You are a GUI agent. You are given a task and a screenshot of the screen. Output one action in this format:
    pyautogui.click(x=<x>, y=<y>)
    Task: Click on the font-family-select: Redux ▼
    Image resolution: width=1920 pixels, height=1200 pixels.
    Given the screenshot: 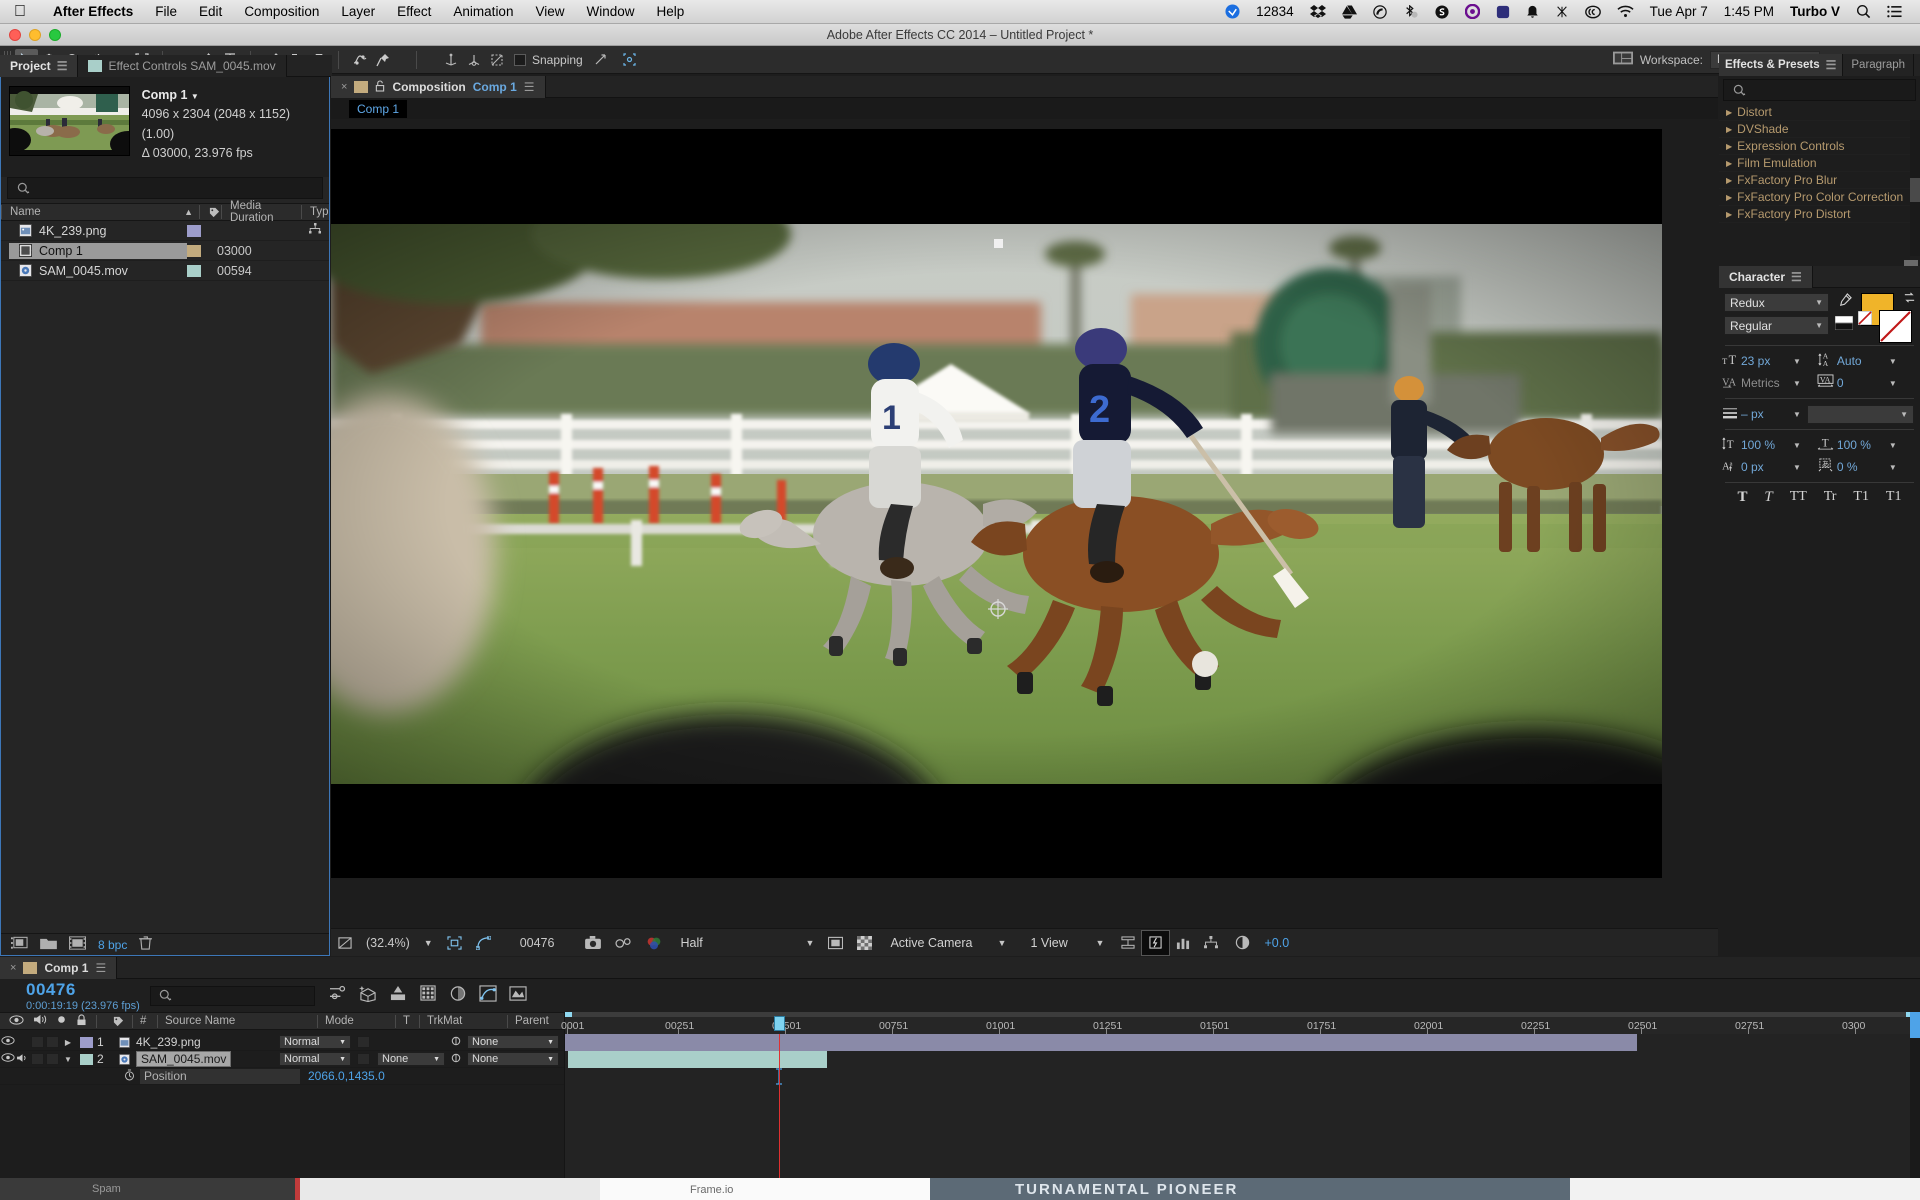 What is the action you would take?
    pyautogui.click(x=1776, y=302)
    